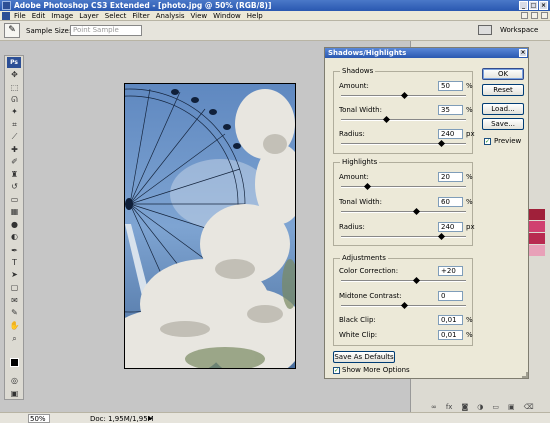 The width and height of the screenshot is (550, 423). I want to click on workspace-menu: Workspace, so click(519, 30).